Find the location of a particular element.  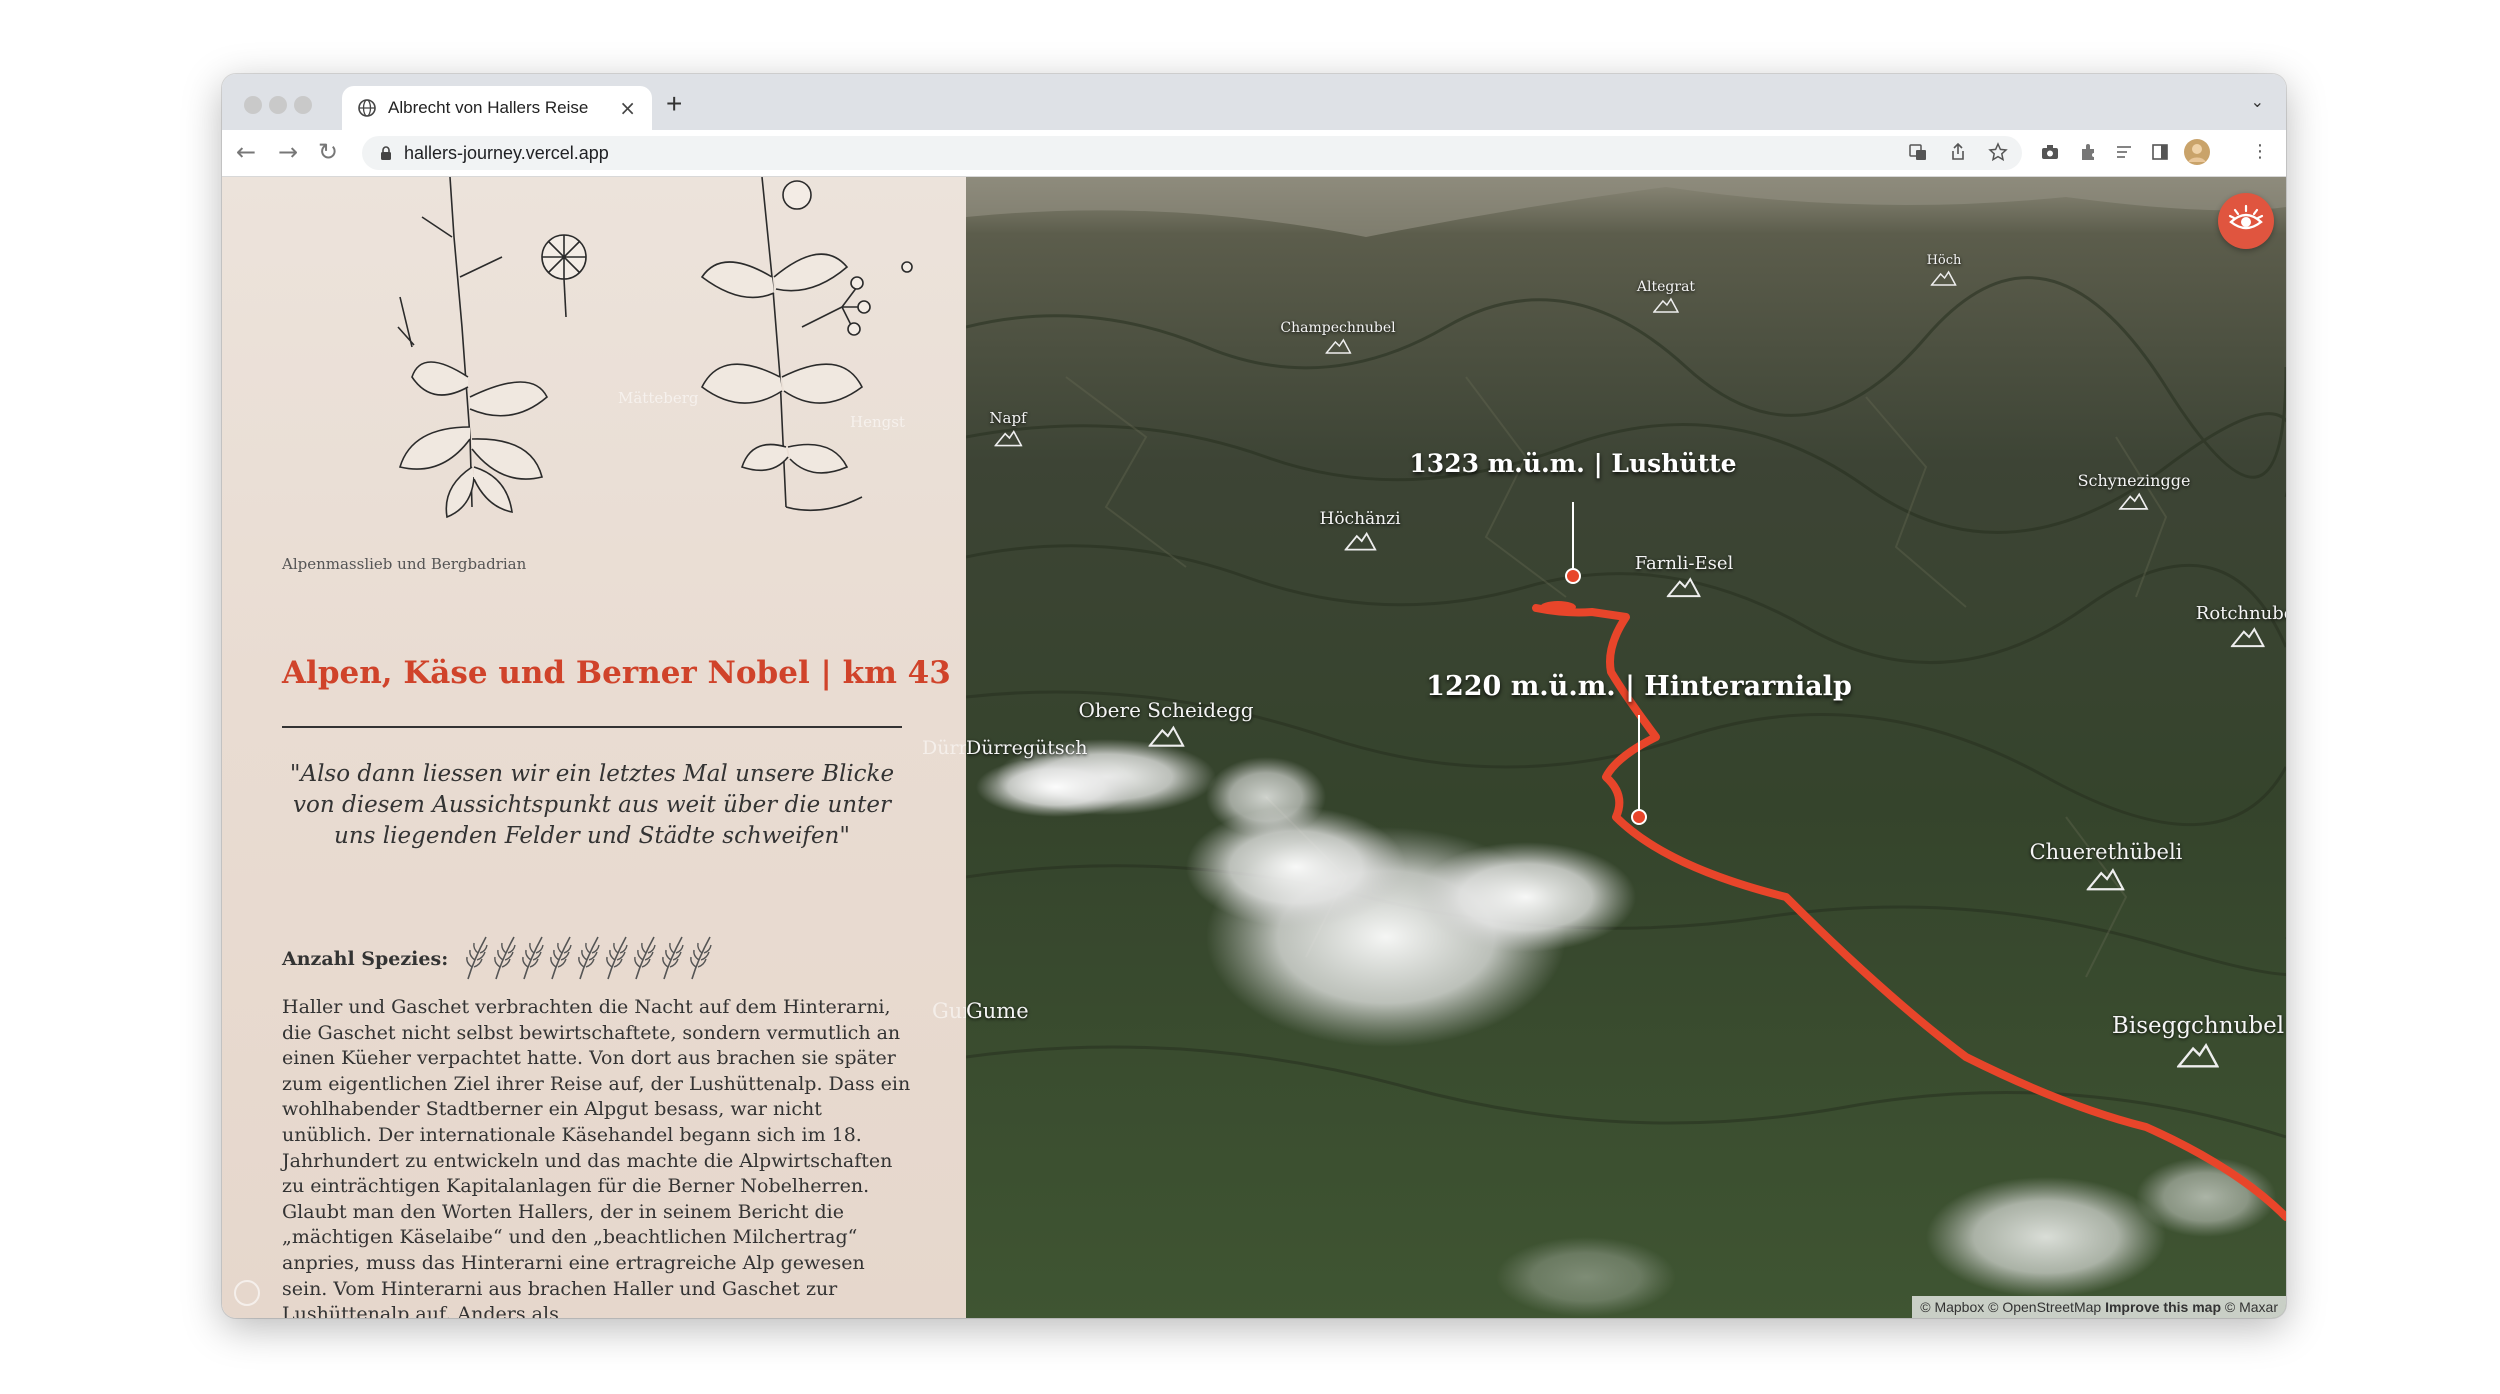

ghost-map-label: Gume is located at coordinates (949, 1011).